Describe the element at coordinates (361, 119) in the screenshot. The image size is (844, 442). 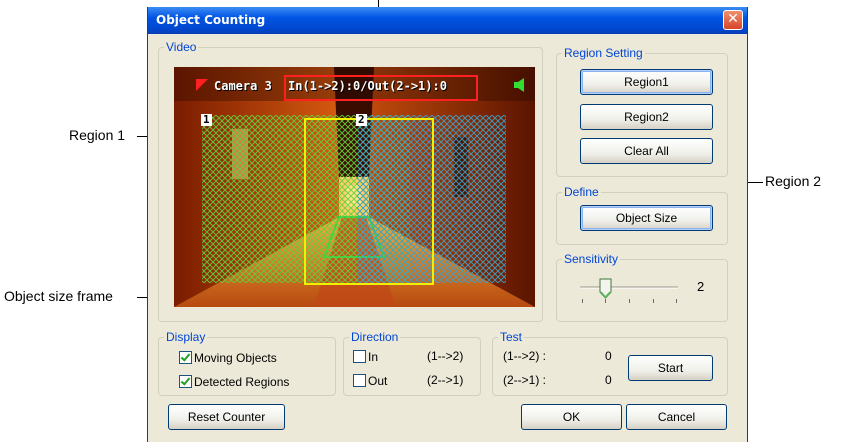
I see `region2-tag: 2` at that location.